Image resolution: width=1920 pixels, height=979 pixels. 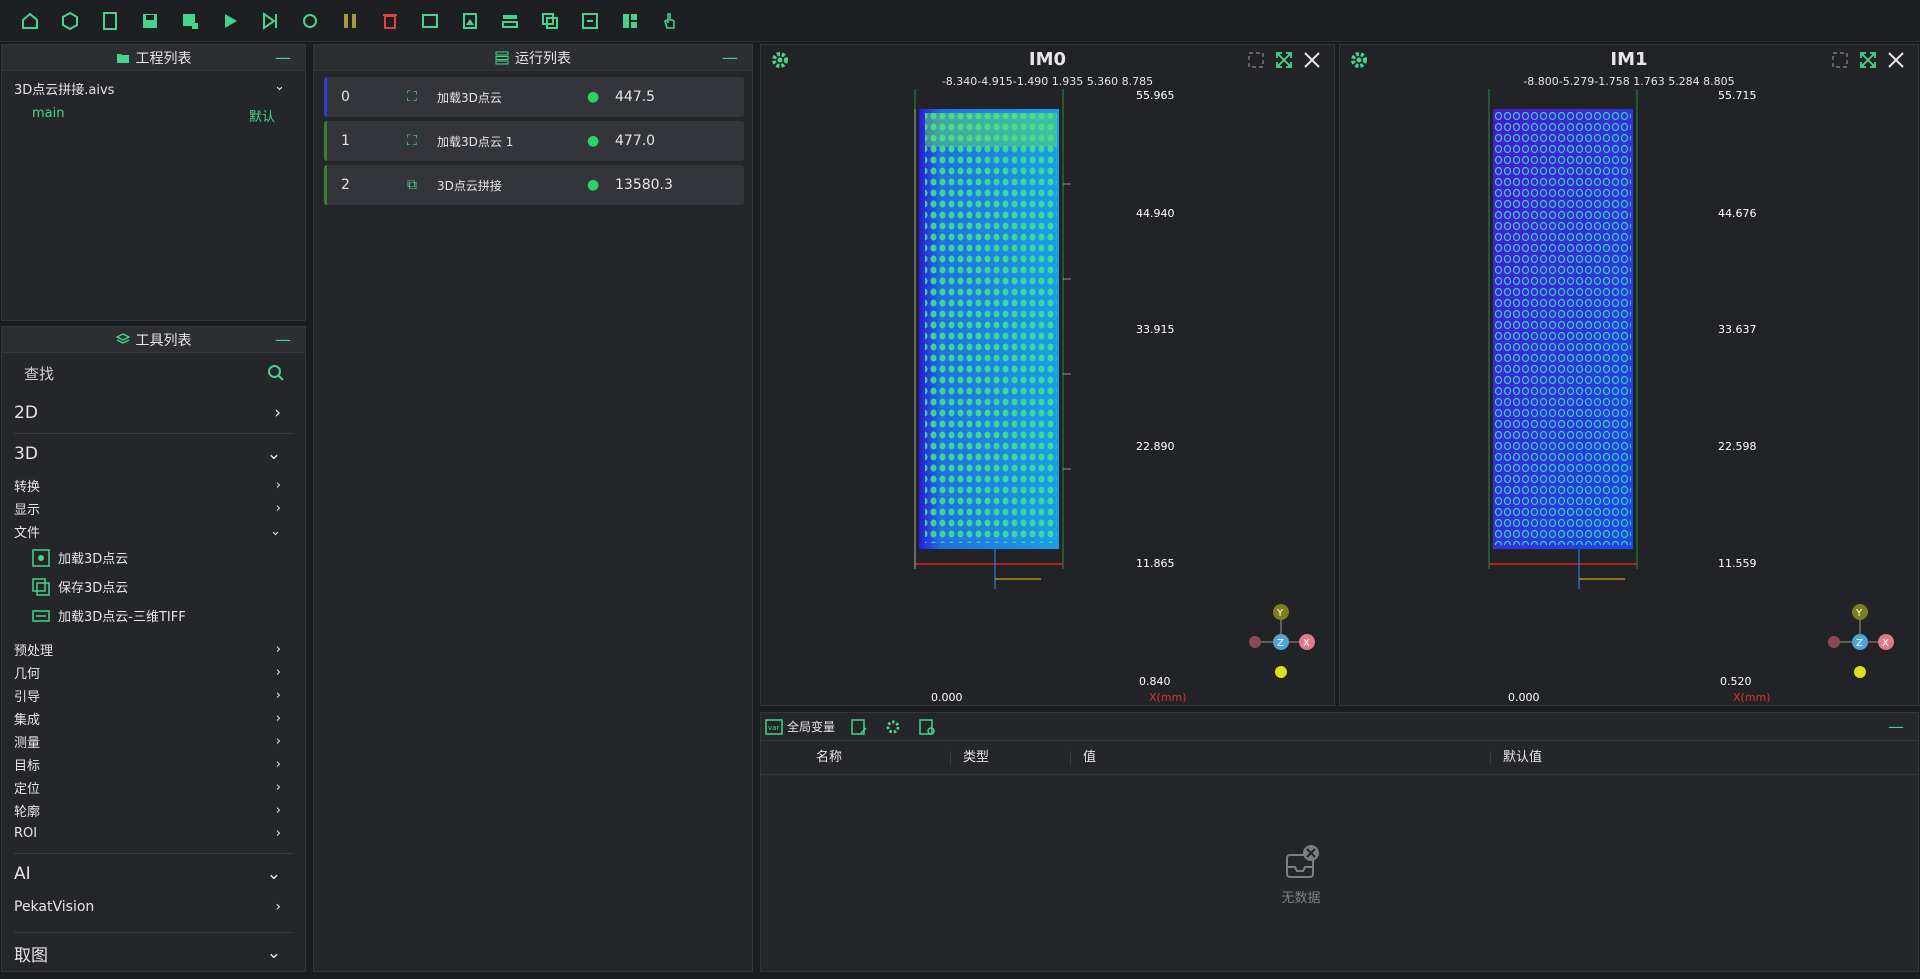 What do you see at coordinates (163, 340) in the screenshot?
I see `tools-panel-title: 工具列表` at bounding box center [163, 340].